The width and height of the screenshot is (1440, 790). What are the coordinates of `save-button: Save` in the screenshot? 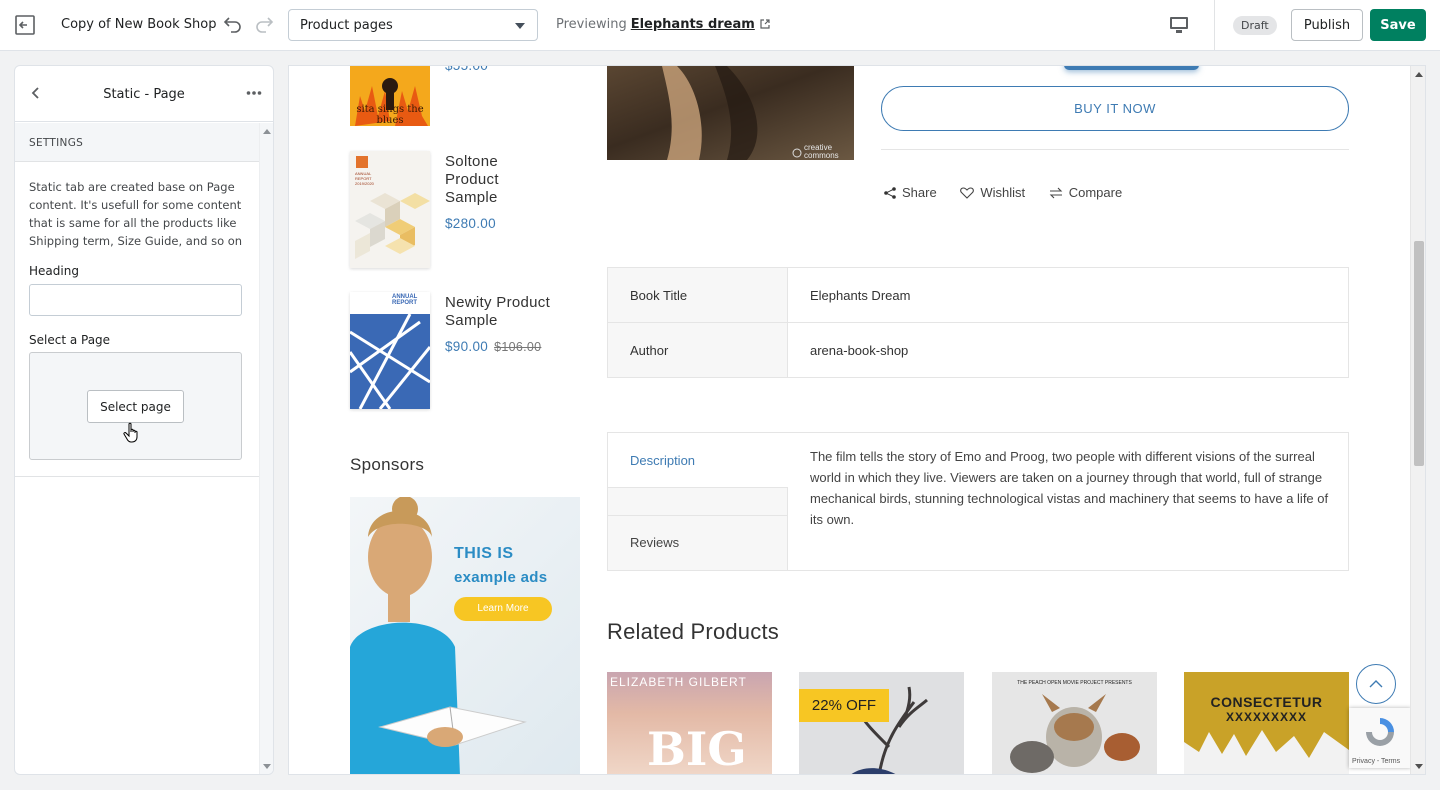 It's located at (1398, 25).